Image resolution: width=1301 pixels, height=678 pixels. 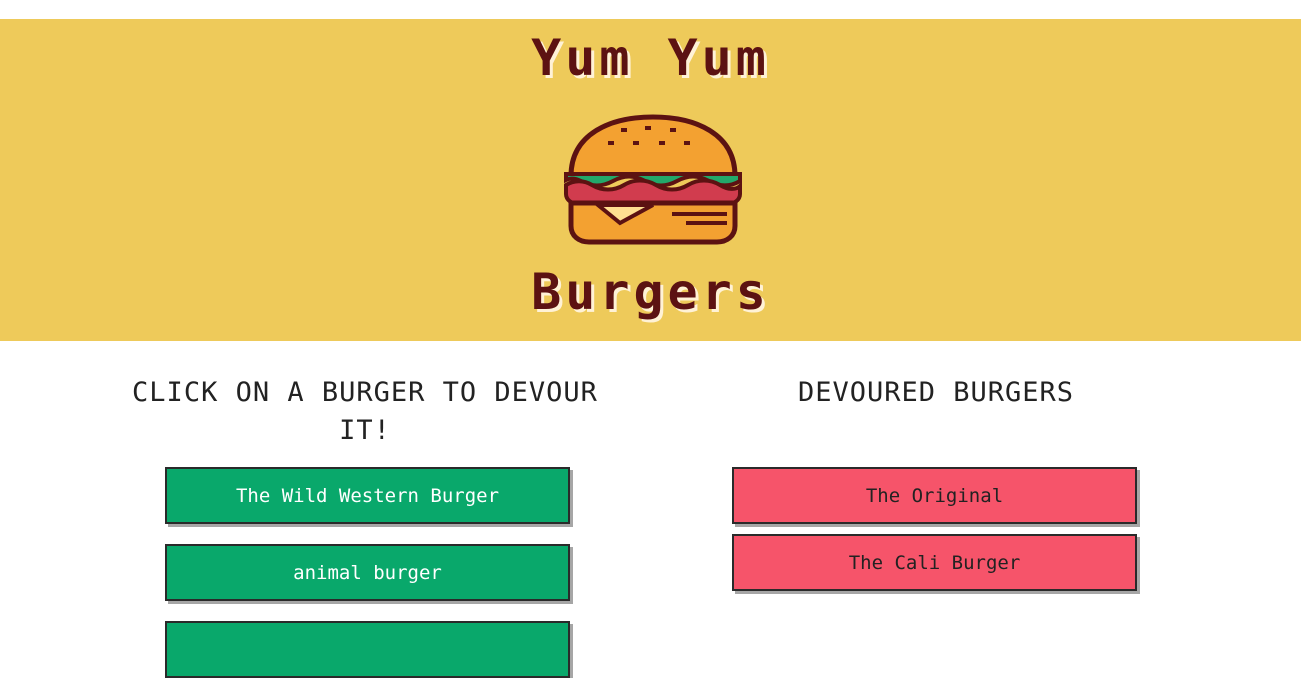 I want to click on devour-burger-button, so click(x=367, y=649).